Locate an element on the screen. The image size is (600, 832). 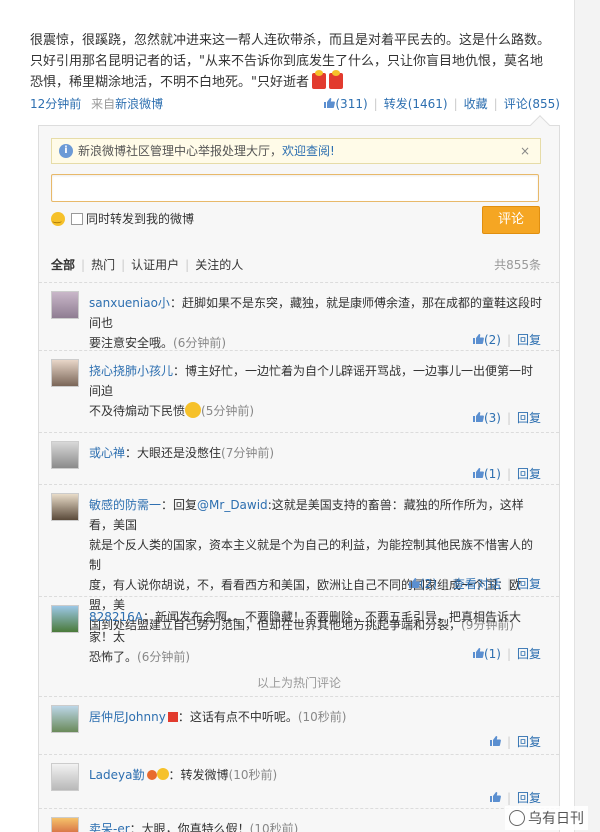
filter-verified: 认证用户 is located at coordinates (155, 265).